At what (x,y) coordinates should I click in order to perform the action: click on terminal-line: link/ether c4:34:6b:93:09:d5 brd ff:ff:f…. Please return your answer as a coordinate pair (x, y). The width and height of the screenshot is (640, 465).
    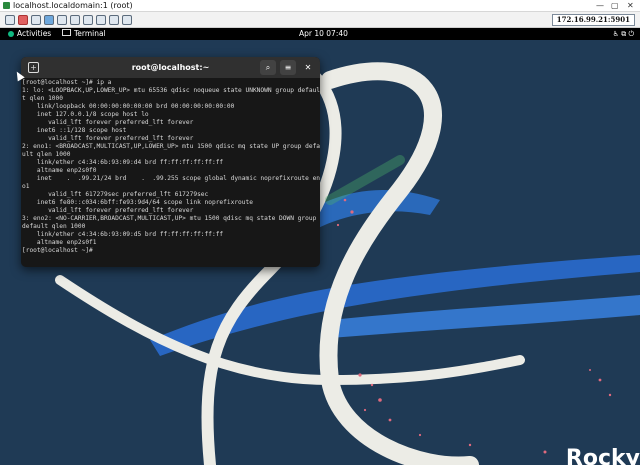
    Looking at the image, I should click on (123, 234).